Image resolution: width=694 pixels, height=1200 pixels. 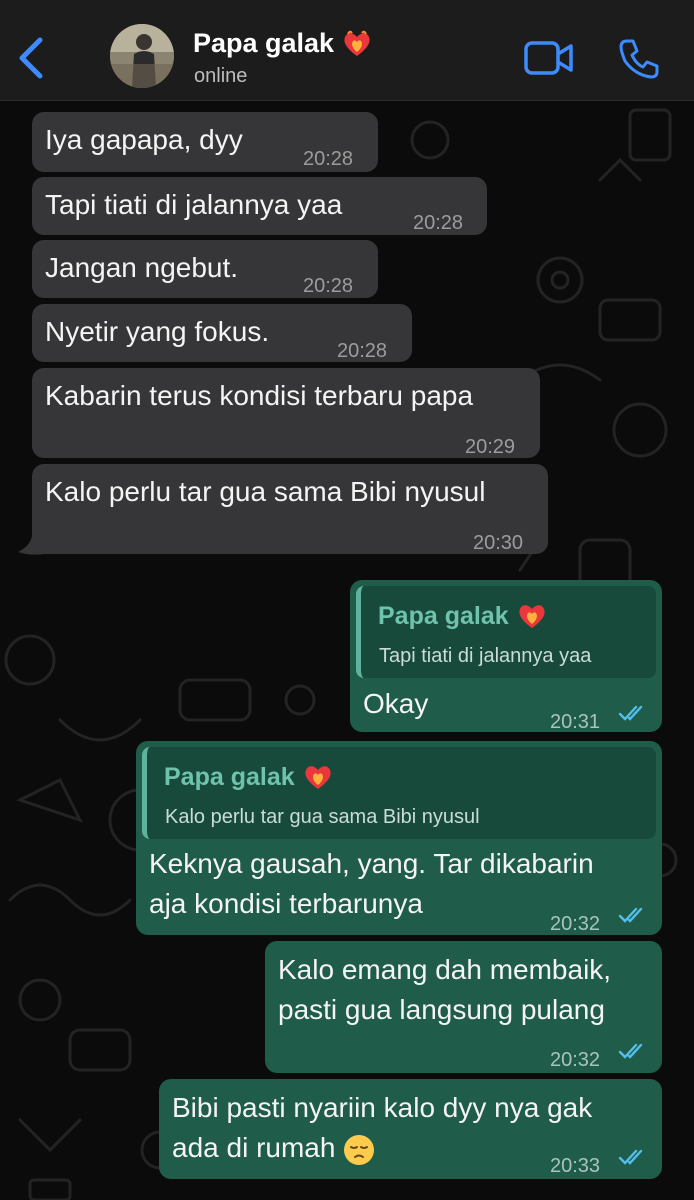 What do you see at coordinates (157, 331) in the screenshot?
I see `message-text: Nyetir yang fokus.` at bounding box center [157, 331].